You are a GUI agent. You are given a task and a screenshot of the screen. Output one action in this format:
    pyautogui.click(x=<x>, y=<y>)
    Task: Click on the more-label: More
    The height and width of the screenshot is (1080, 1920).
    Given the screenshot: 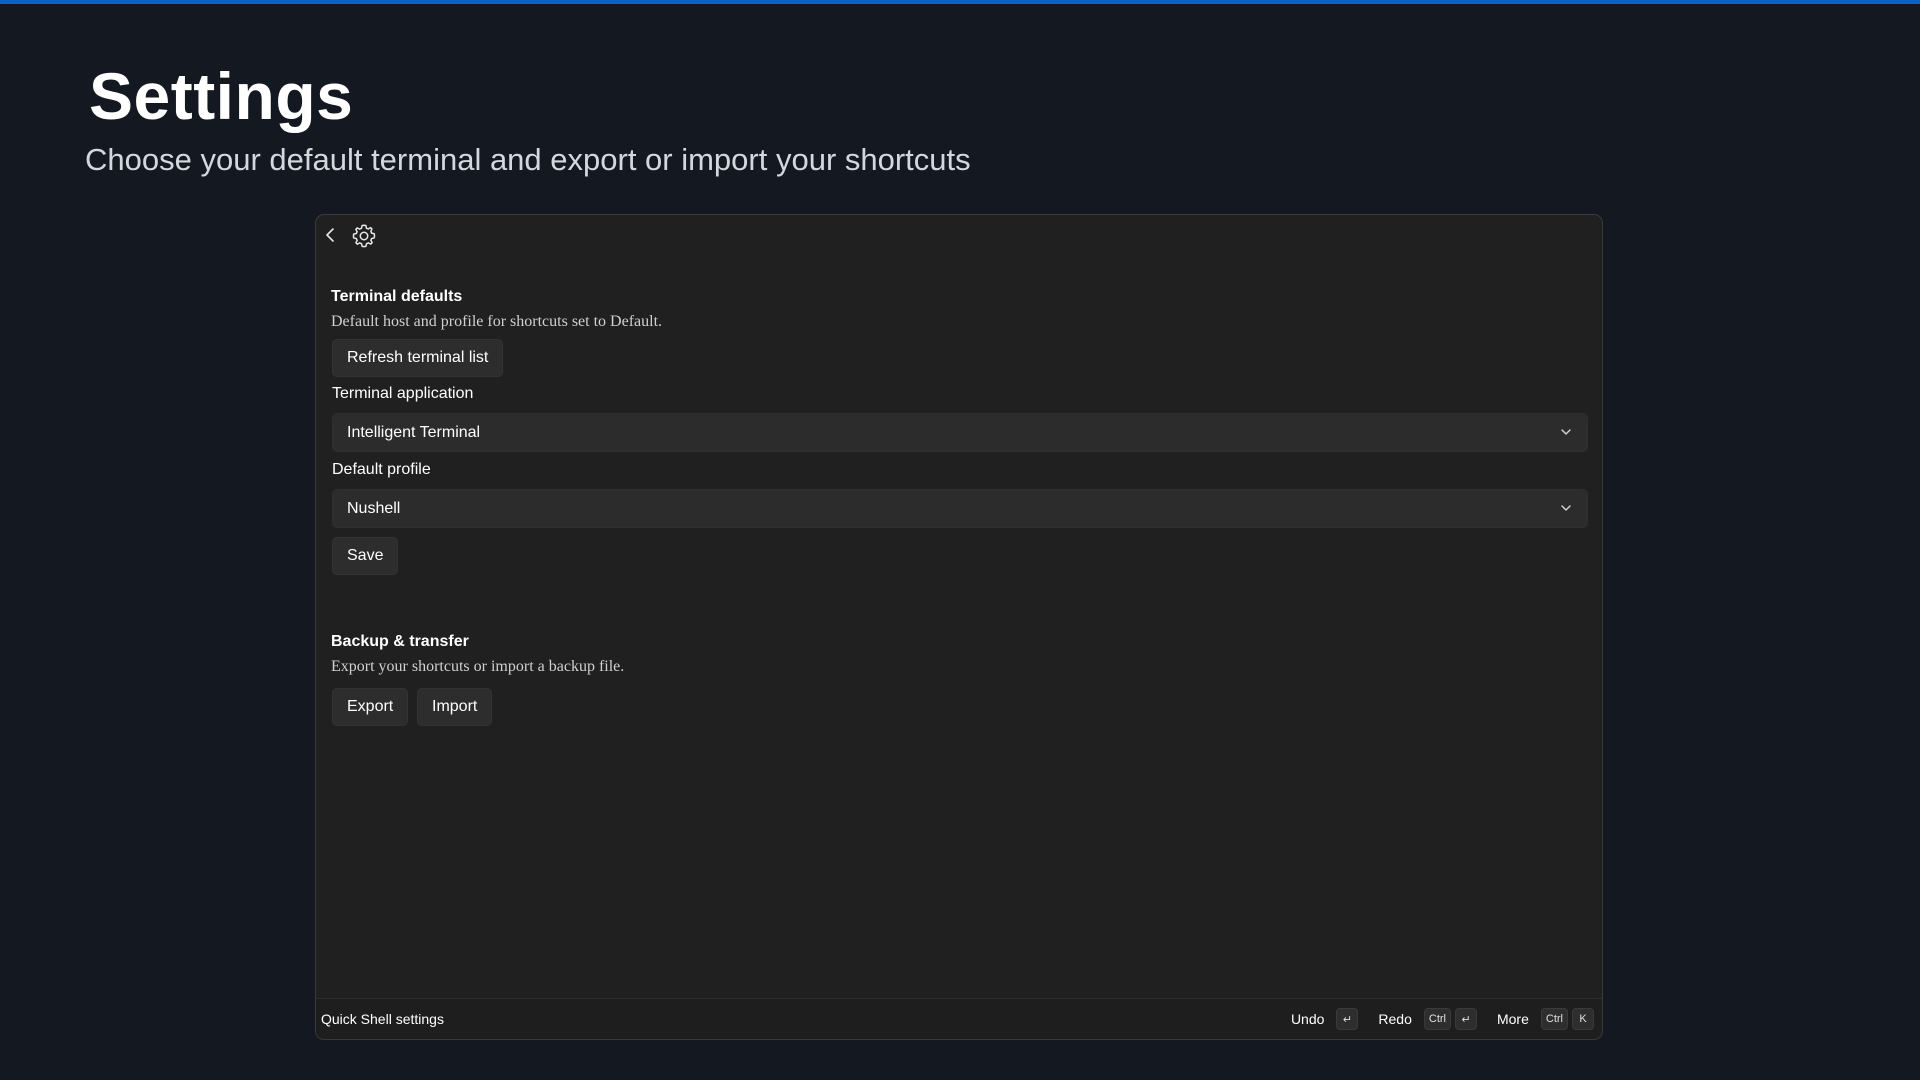 What is the action you would take?
    pyautogui.click(x=1513, y=1019)
    